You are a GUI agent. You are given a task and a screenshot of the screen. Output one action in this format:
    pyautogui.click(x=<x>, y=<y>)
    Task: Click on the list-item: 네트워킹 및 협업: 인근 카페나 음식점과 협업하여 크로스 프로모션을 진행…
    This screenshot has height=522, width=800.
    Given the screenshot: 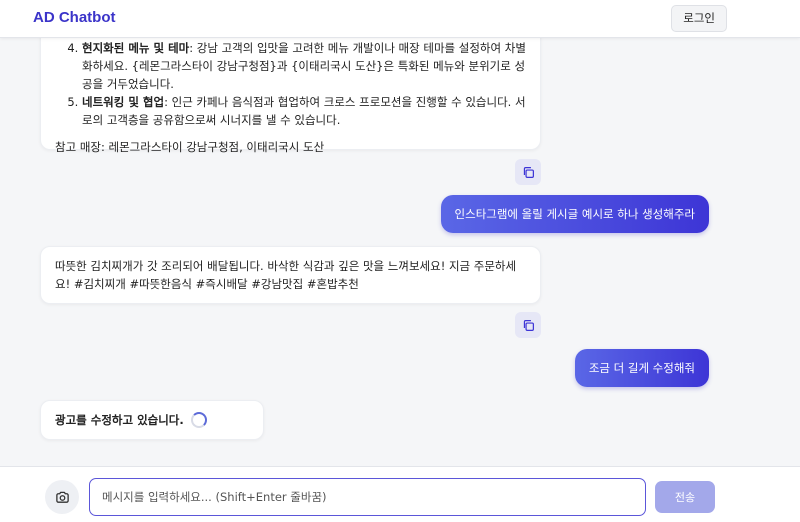 What is the action you would take?
    pyautogui.click(x=304, y=111)
    